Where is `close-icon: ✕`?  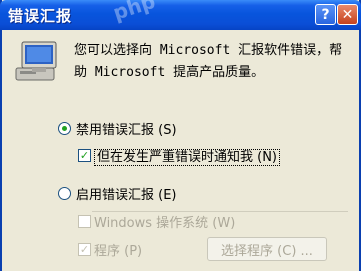 close-icon: ✕ is located at coordinates (347, 14).